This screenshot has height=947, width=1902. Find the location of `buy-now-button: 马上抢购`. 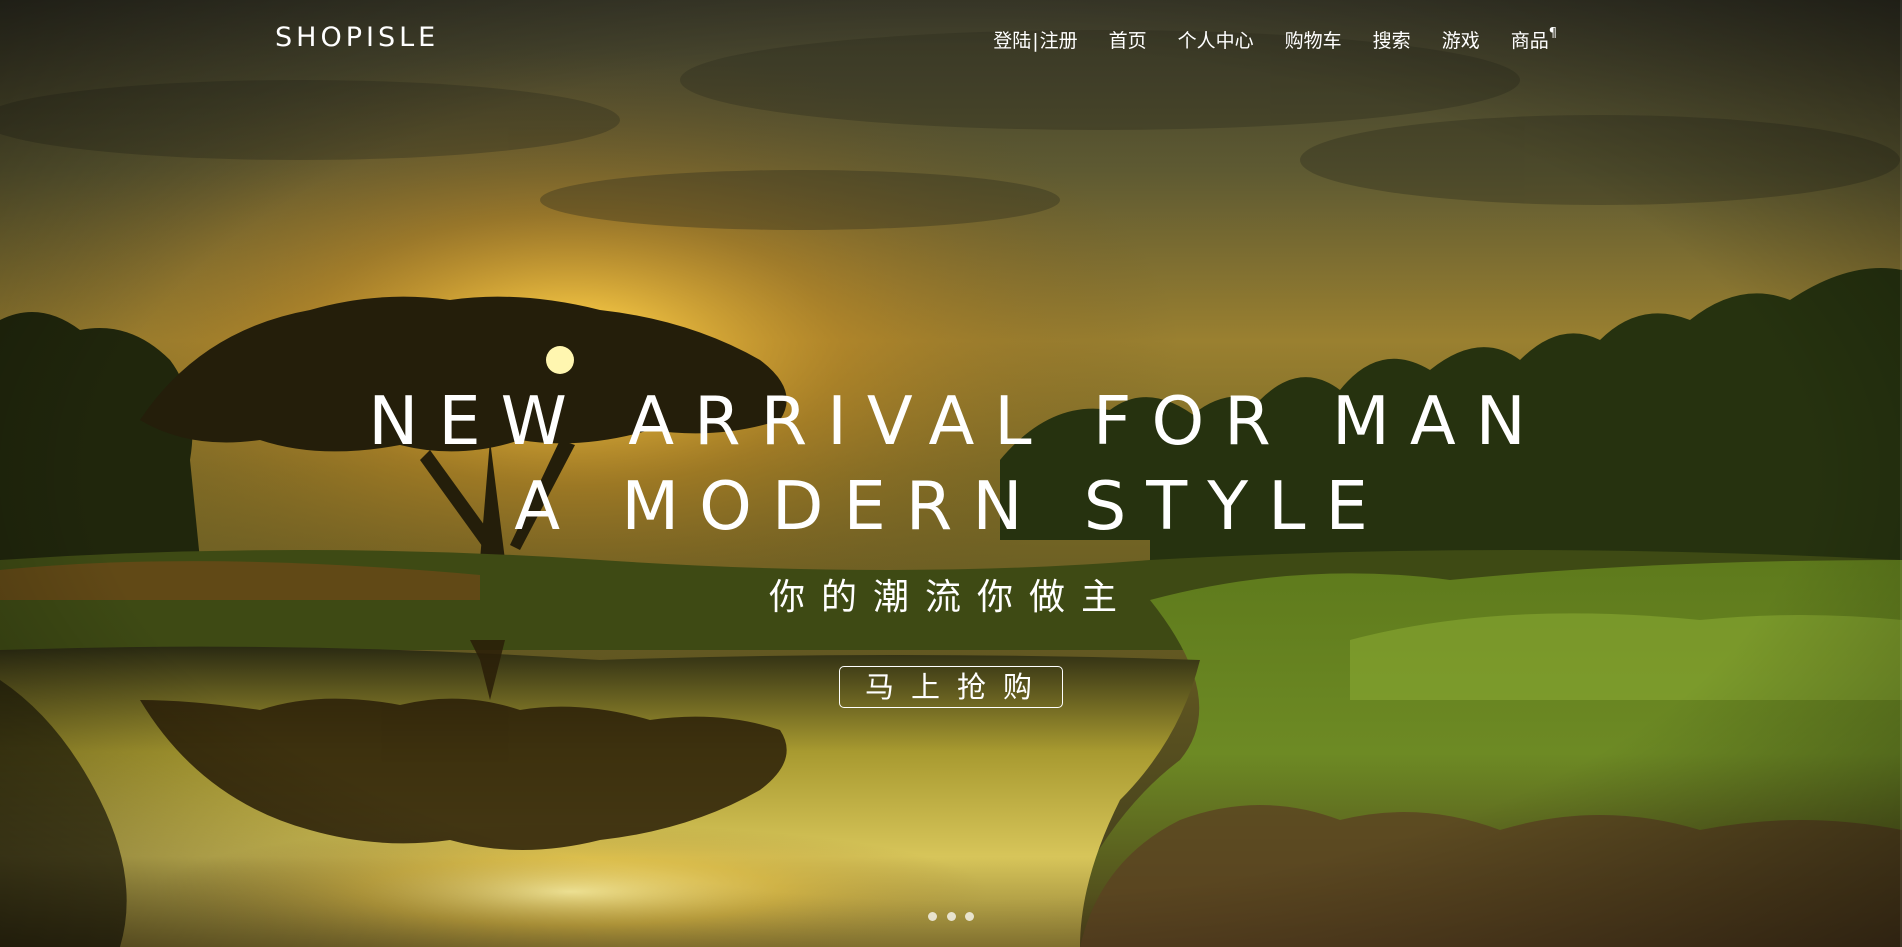

buy-now-button: 马上抢购 is located at coordinates (951, 687).